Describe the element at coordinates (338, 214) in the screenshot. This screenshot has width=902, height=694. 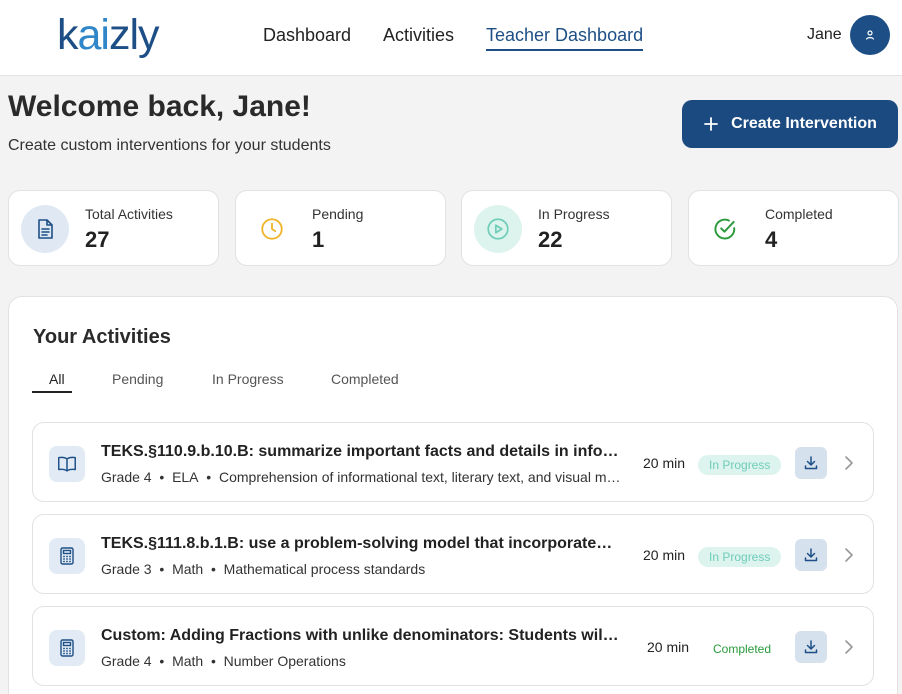
I see `stat-label: Pending` at that location.